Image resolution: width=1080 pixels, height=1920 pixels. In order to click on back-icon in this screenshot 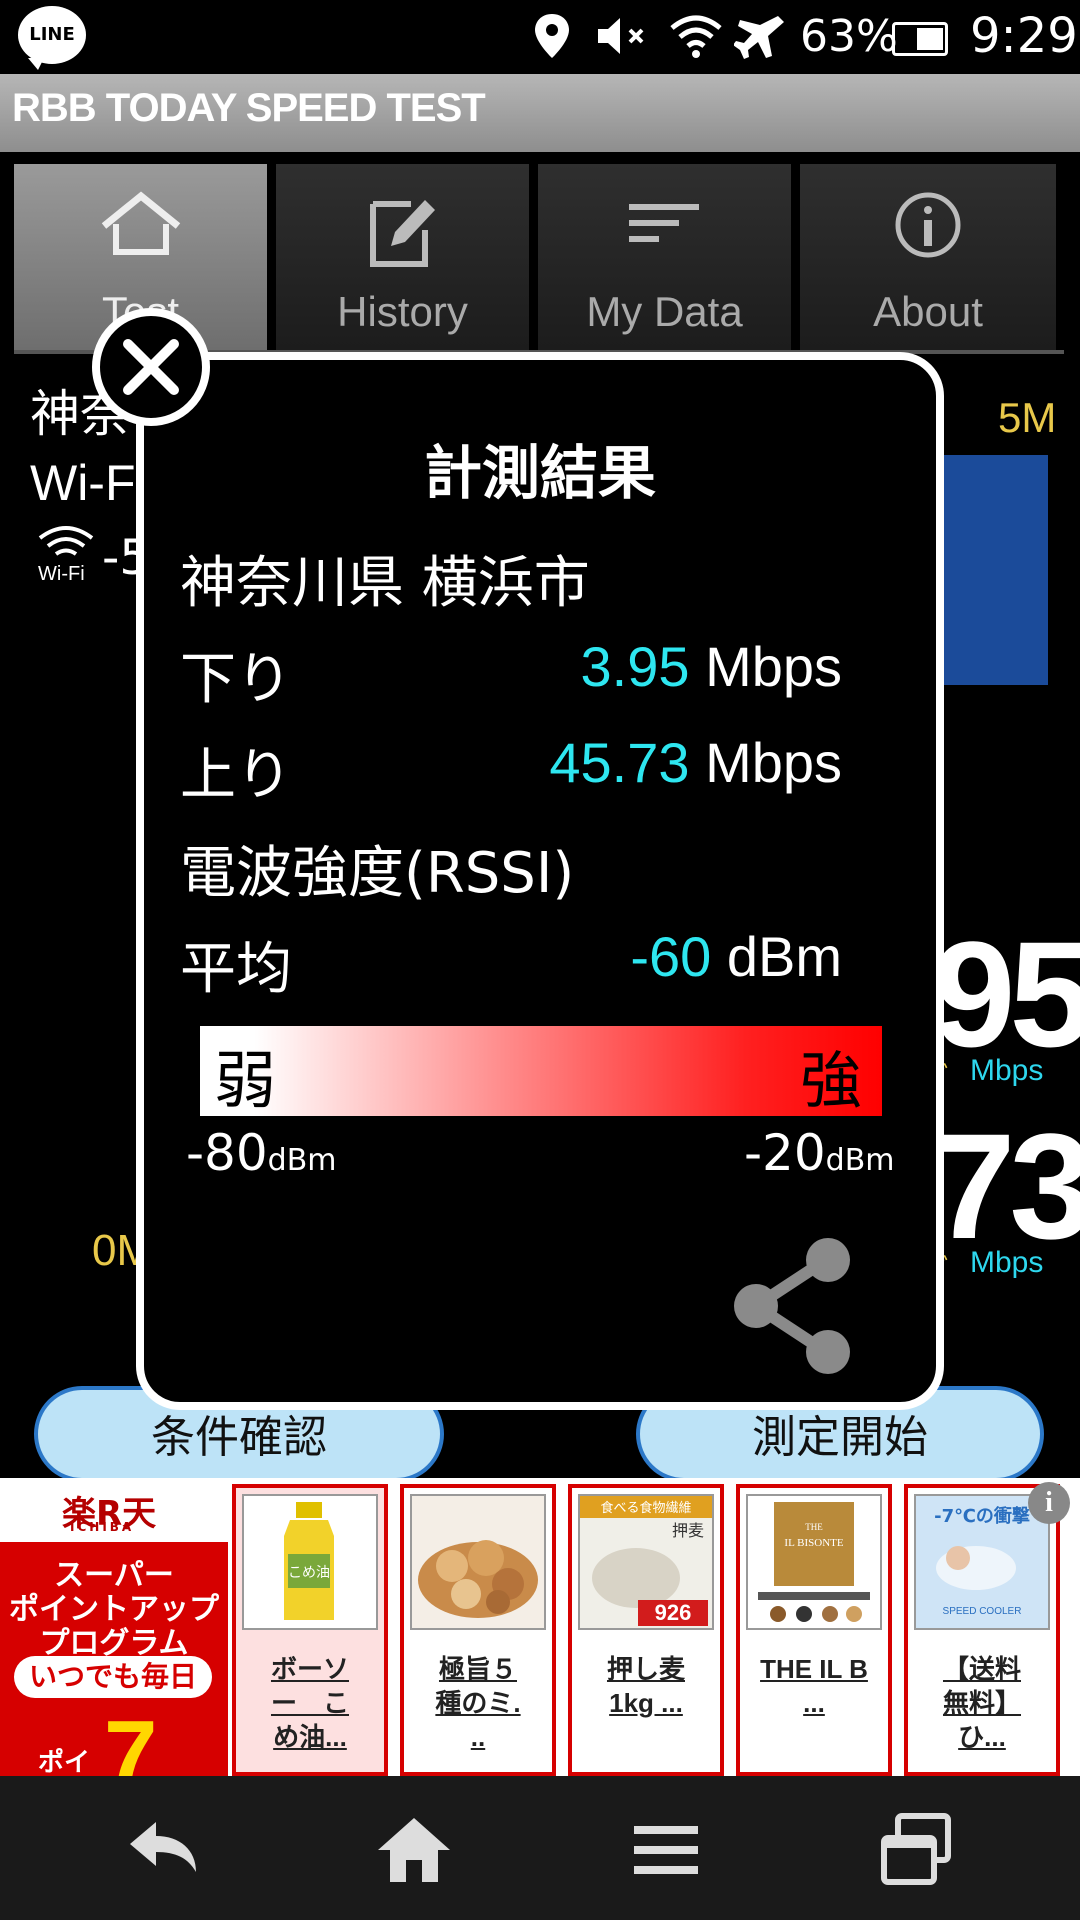, I will do `click(164, 1850)`.